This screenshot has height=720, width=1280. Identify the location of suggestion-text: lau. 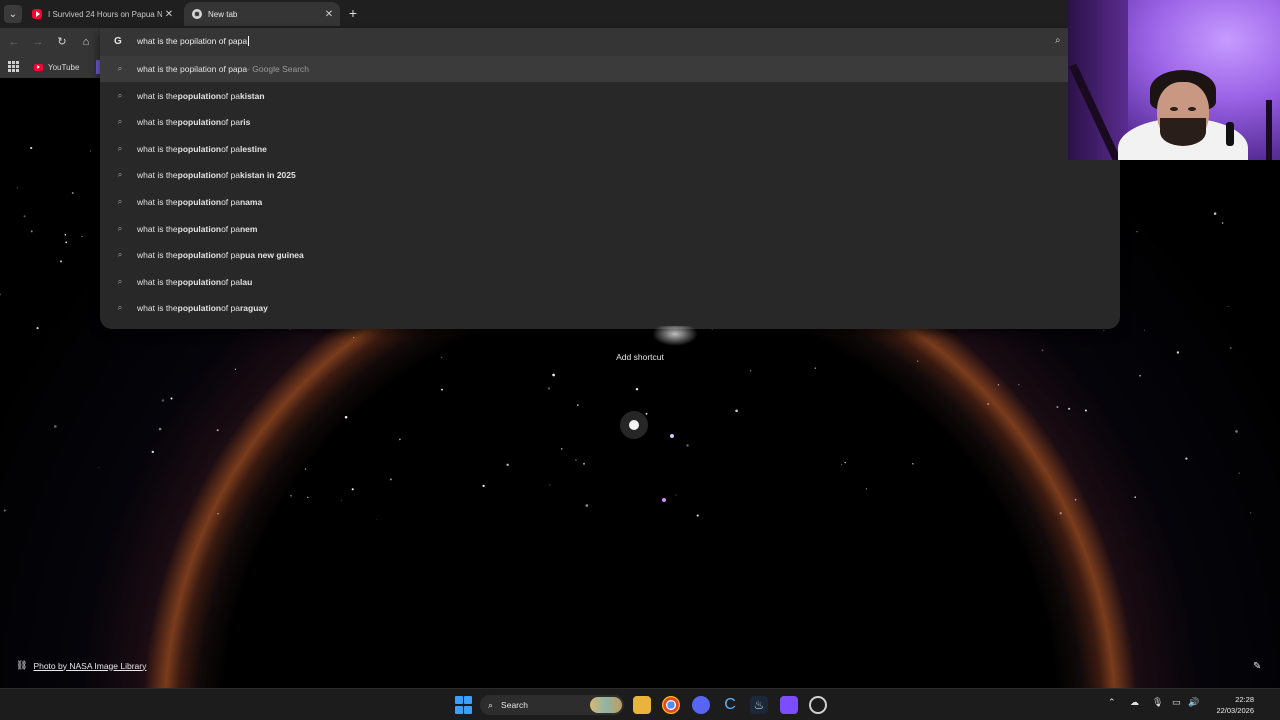
(246, 281).